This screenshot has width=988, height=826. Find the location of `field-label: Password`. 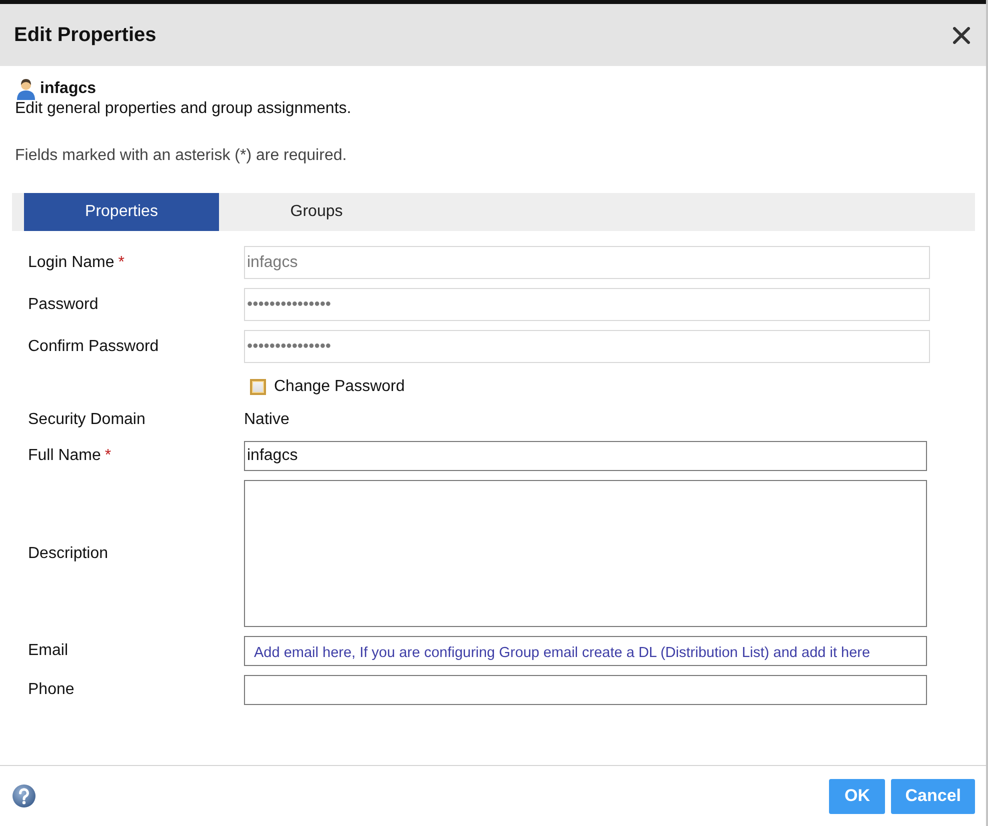

field-label: Password is located at coordinates (63, 305).